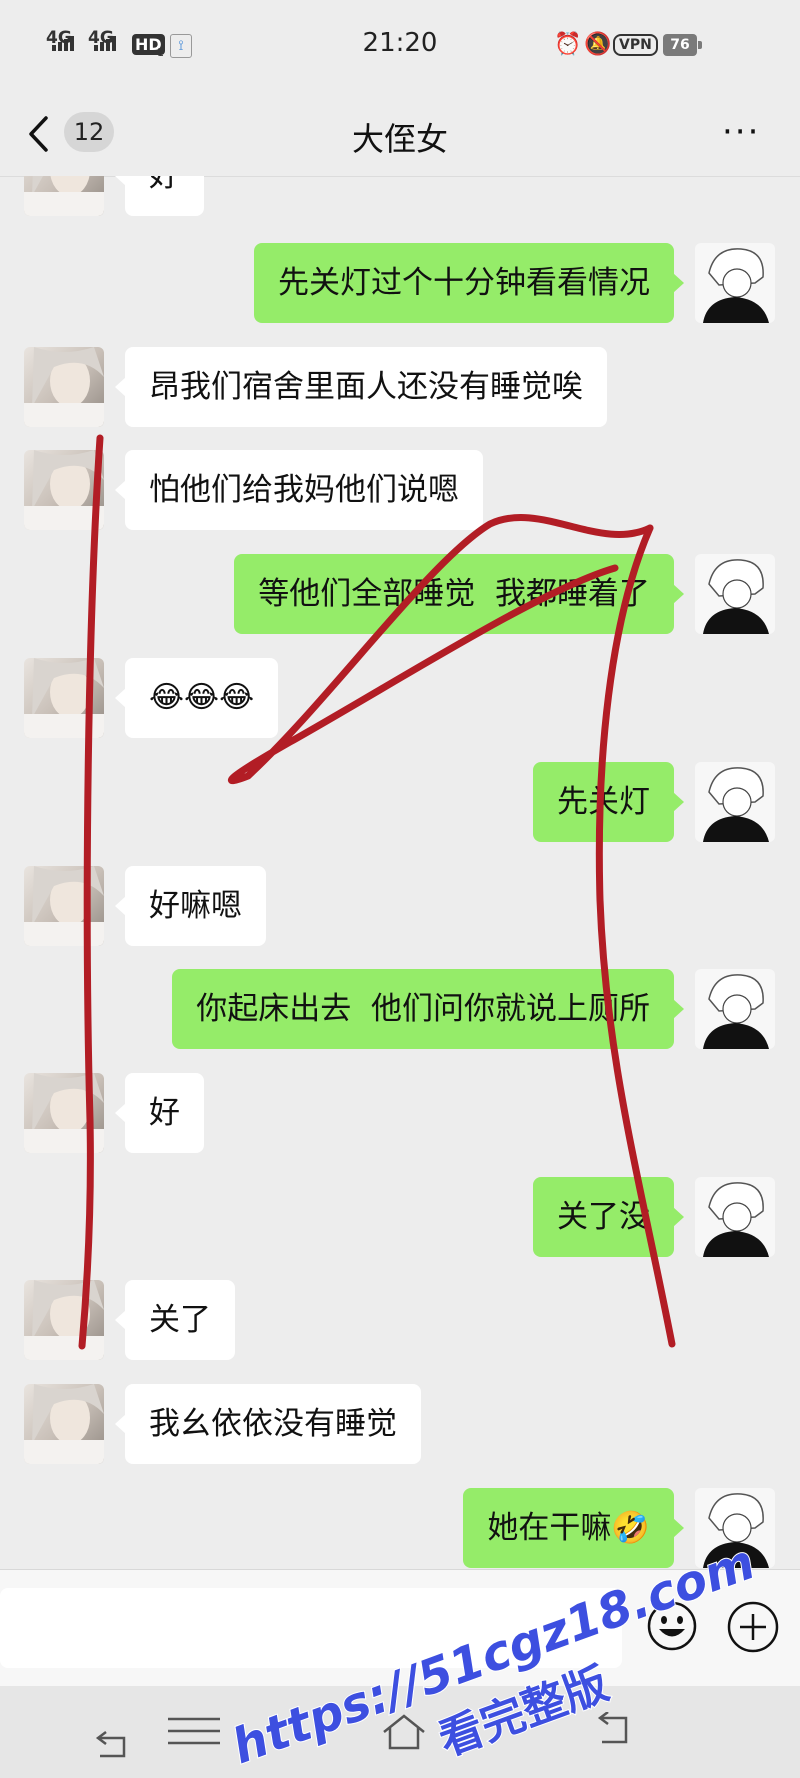 This screenshot has height=1778, width=800. I want to click on vpn-badge: VPN, so click(635, 45).